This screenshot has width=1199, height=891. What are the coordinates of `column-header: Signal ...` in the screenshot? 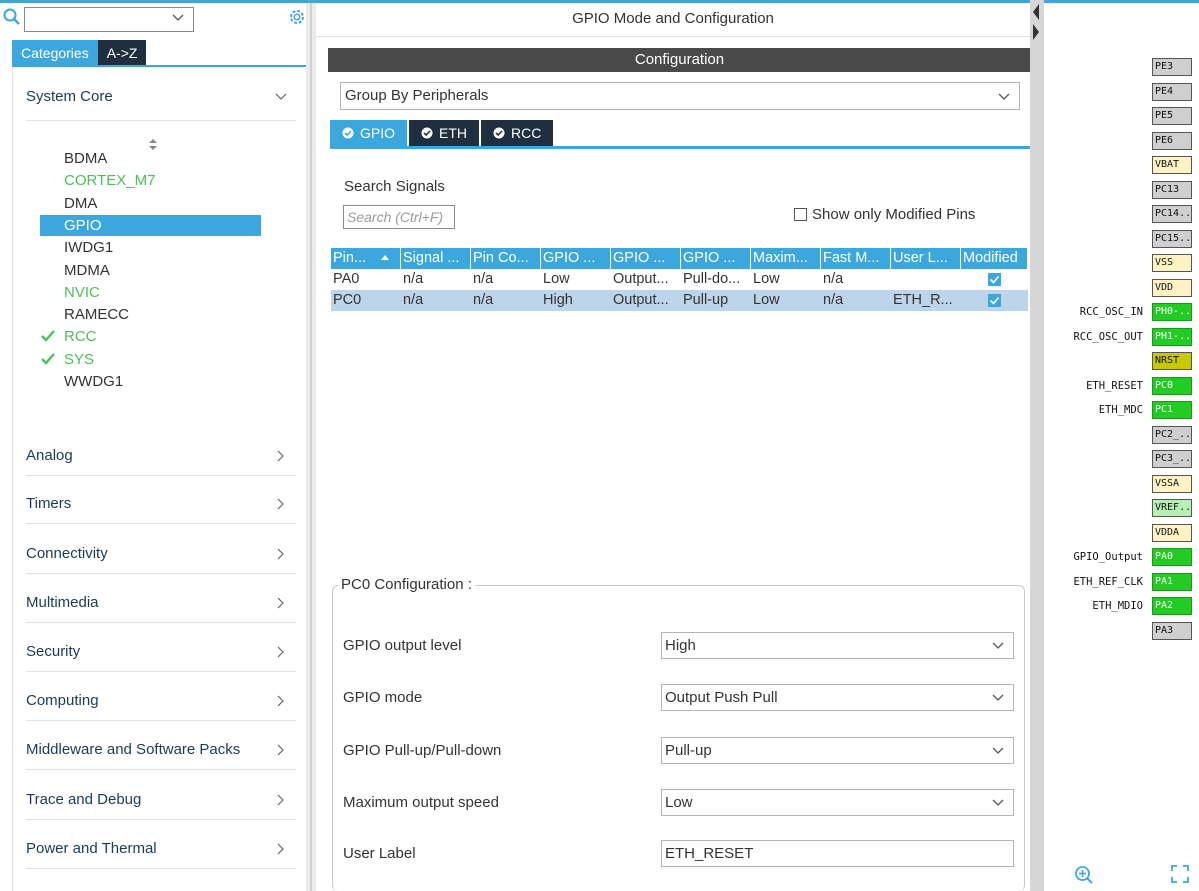 It's located at (436, 258).